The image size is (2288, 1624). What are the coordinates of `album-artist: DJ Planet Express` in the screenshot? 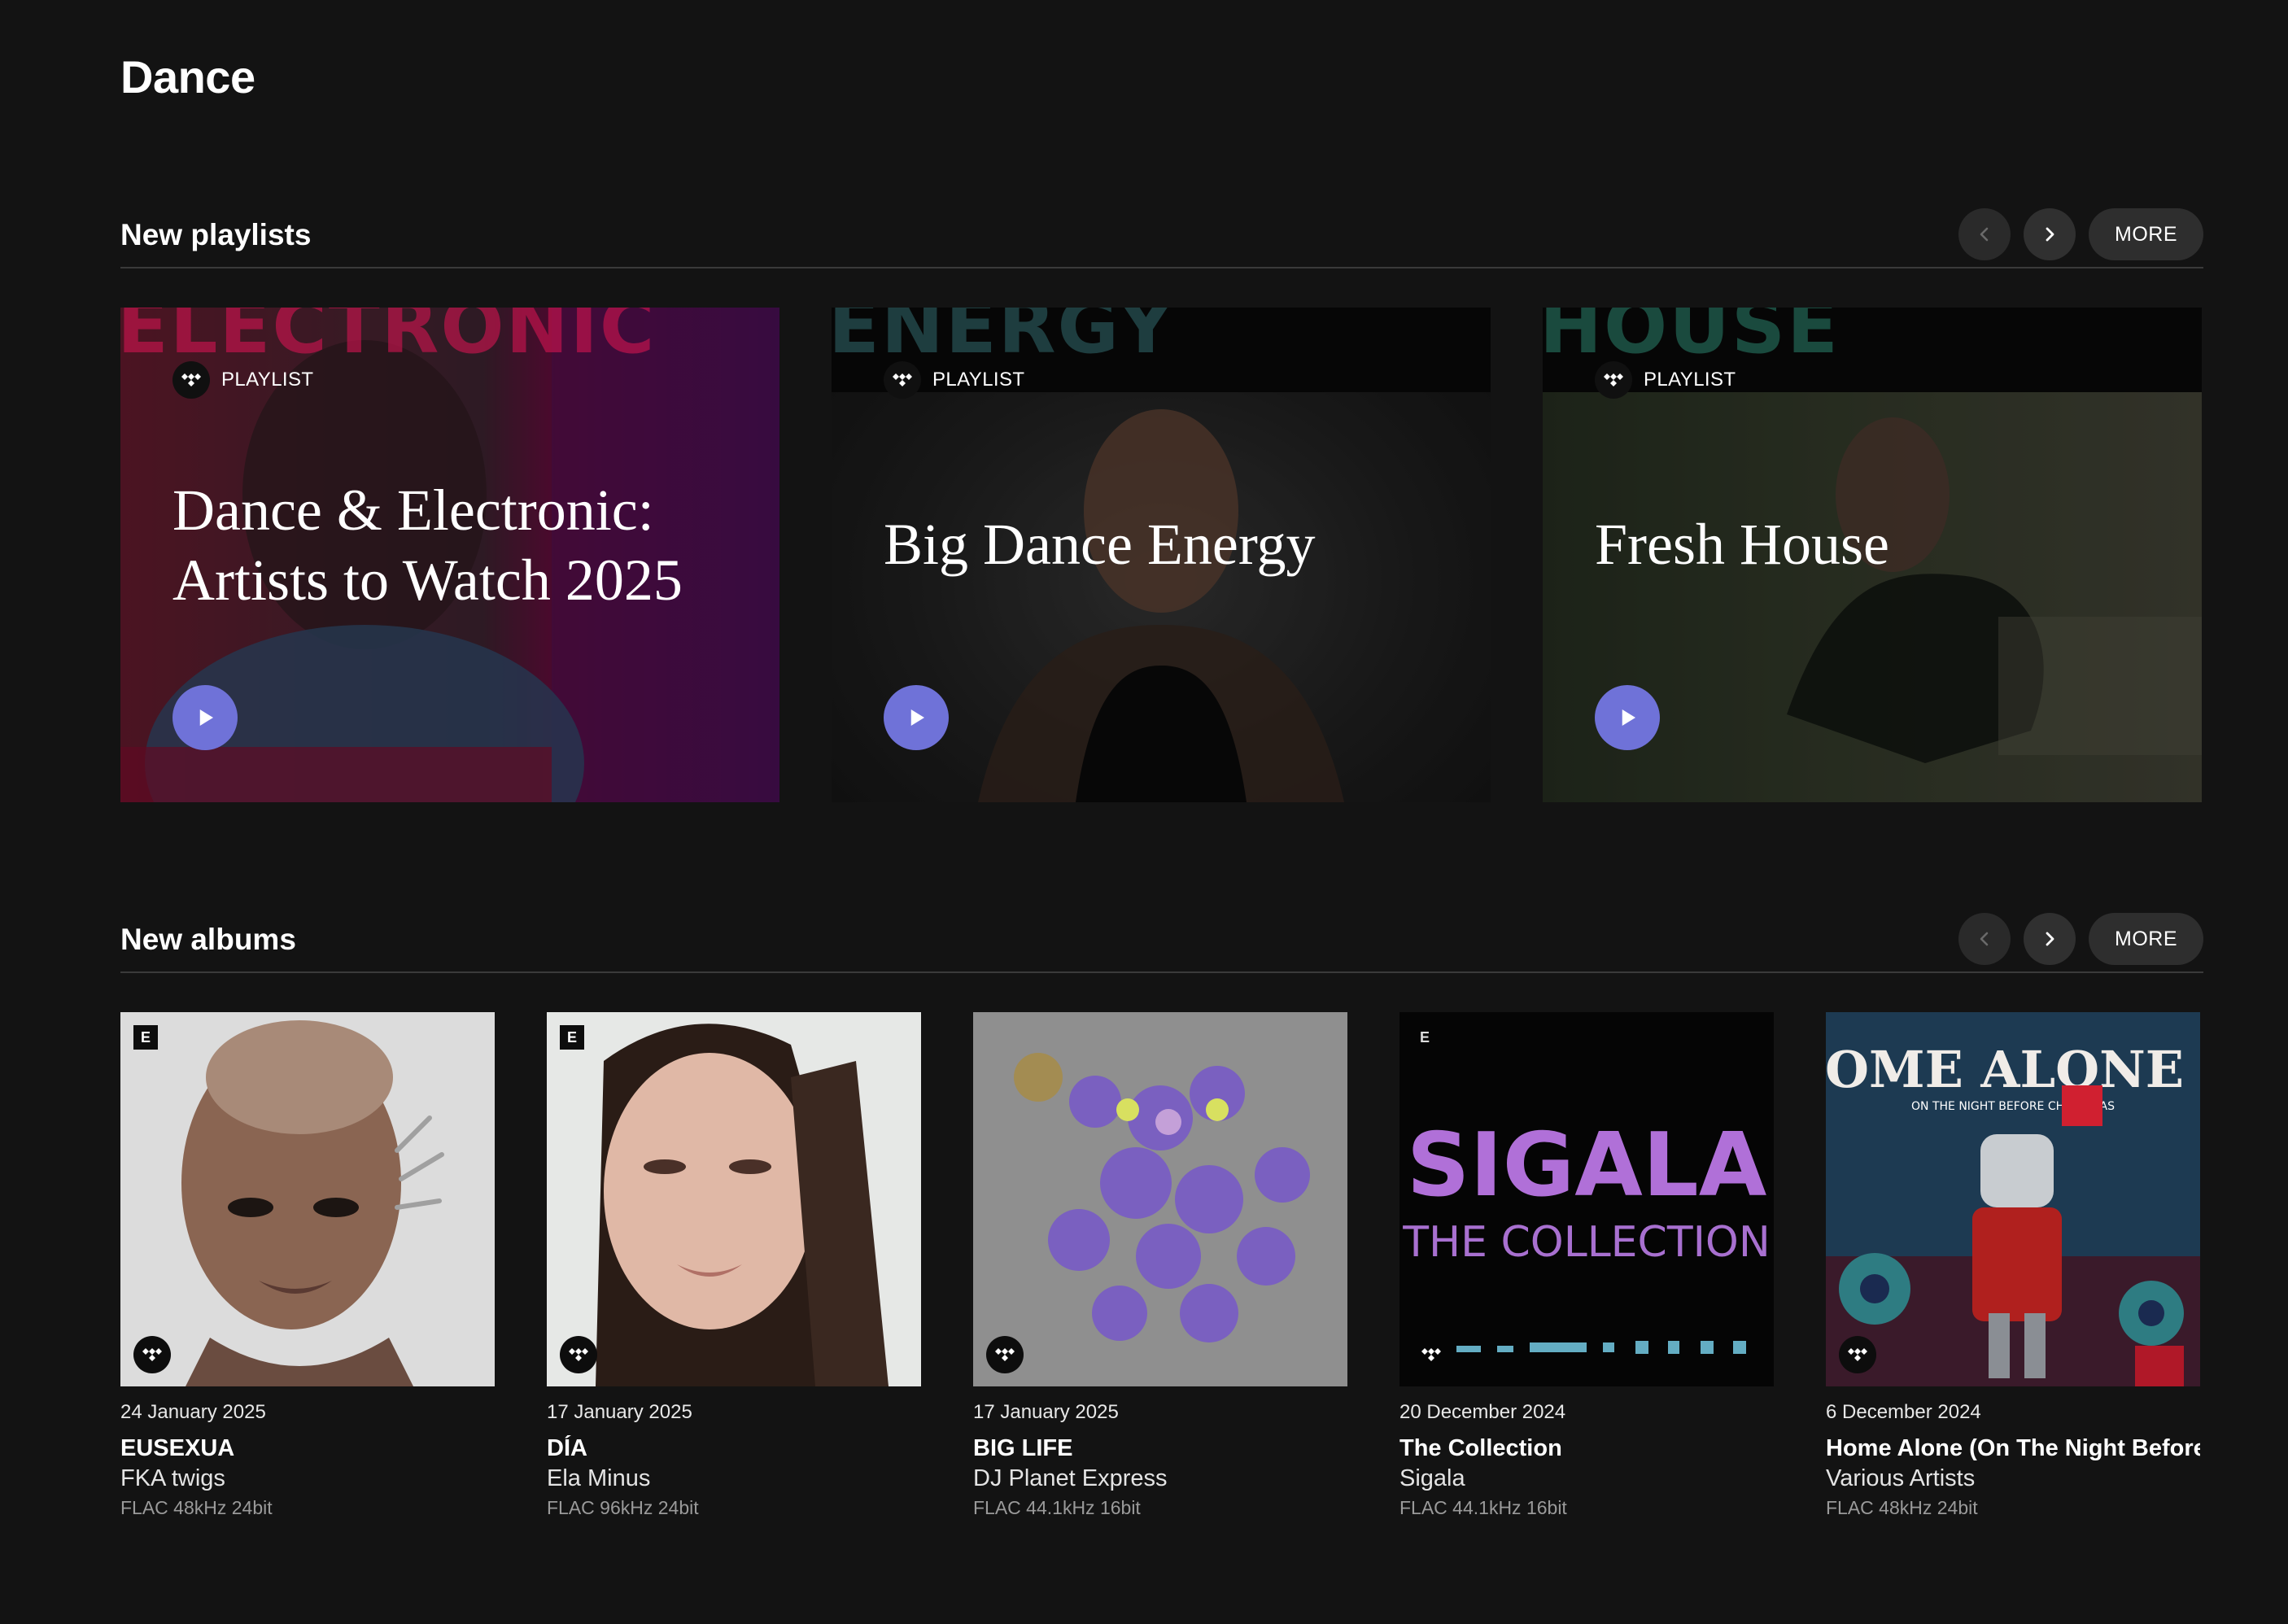 It's located at (1160, 1478).